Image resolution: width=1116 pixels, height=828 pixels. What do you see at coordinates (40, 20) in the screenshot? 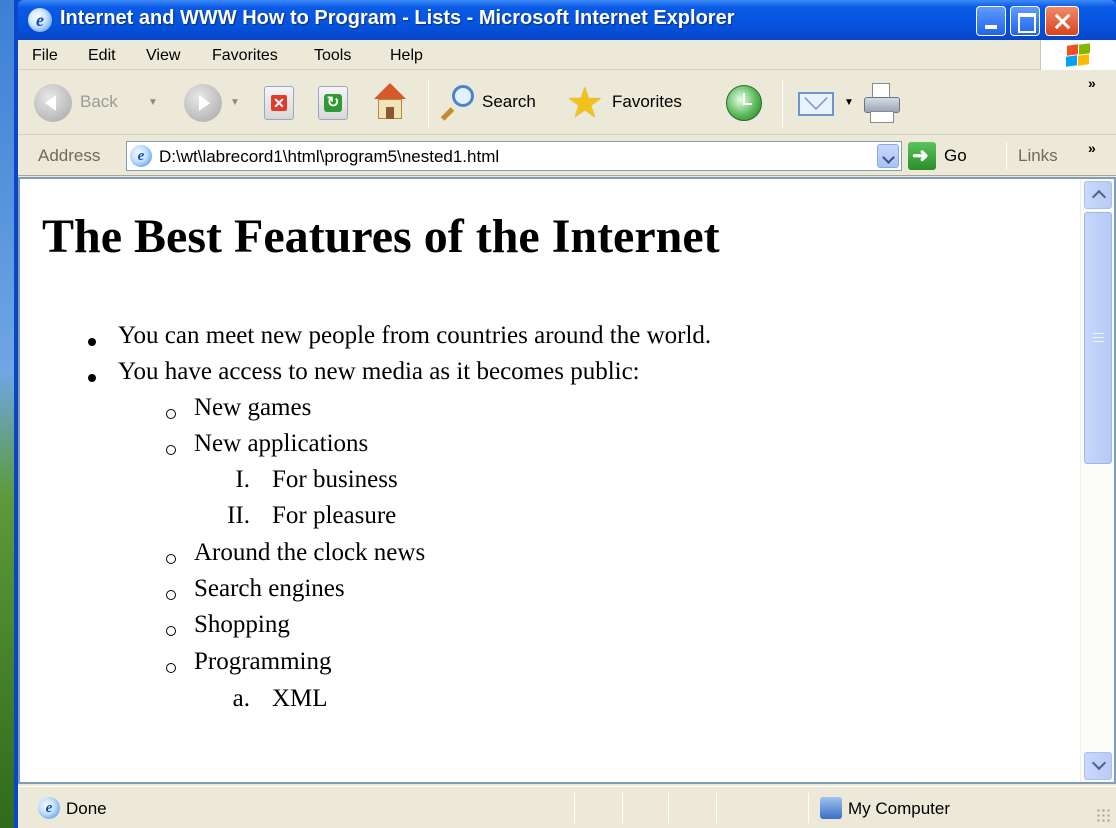
I see `ie-logo-icon: e` at bounding box center [40, 20].